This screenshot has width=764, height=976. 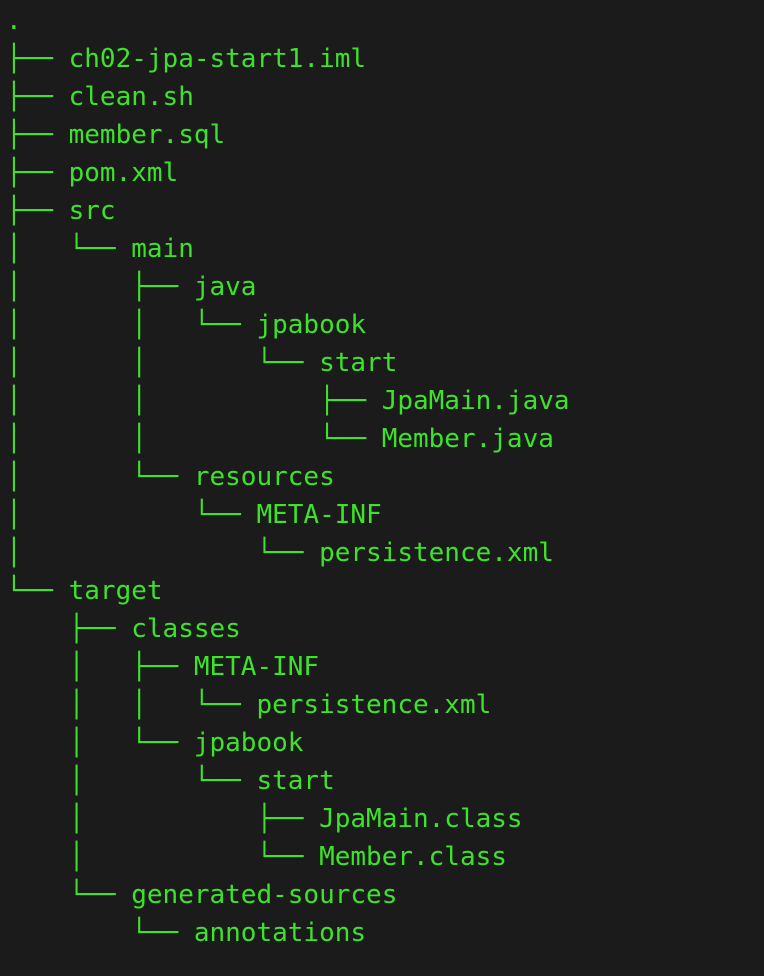 What do you see at coordinates (413, 857) in the screenshot?
I see `tree-entry-name: Member.class` at bounding box center [413, 857].